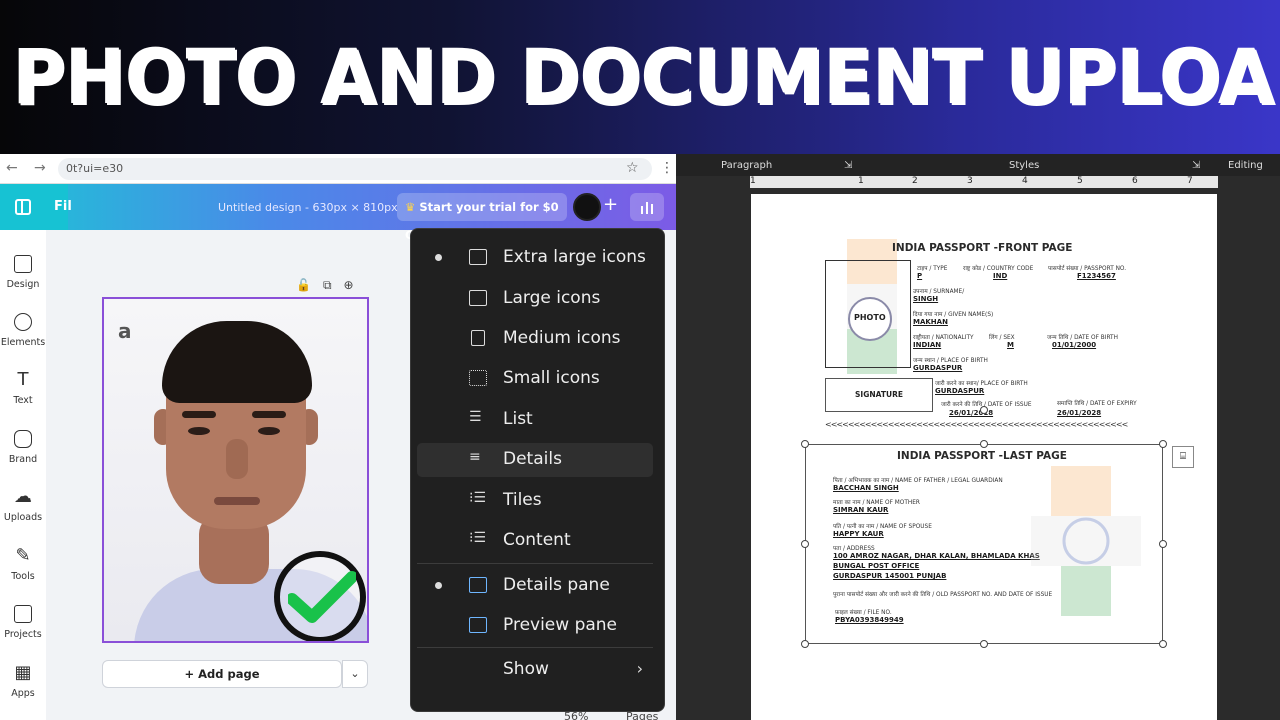 The width and height of the screenshot is (1280, 720). What do you see at coordinates (355, 169) in the screenshot?
I see `address-bar: 0t?ui=e30` at bounding box center [355, 169].